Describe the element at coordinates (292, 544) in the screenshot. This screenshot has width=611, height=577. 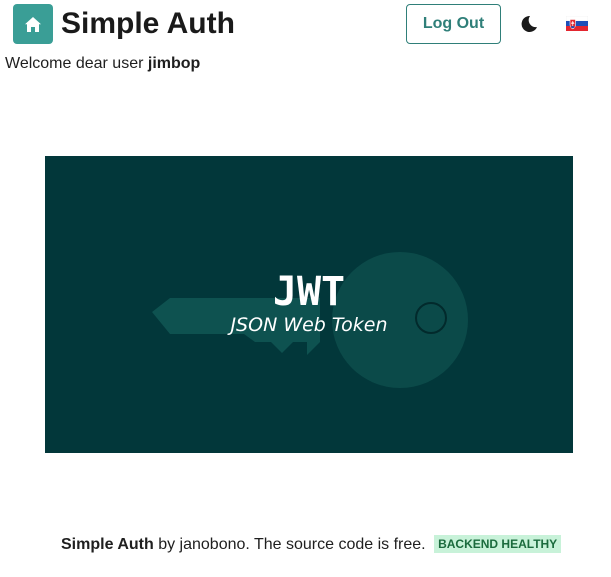
I see `footer-text: by janobono. The source code is free.` at that location.